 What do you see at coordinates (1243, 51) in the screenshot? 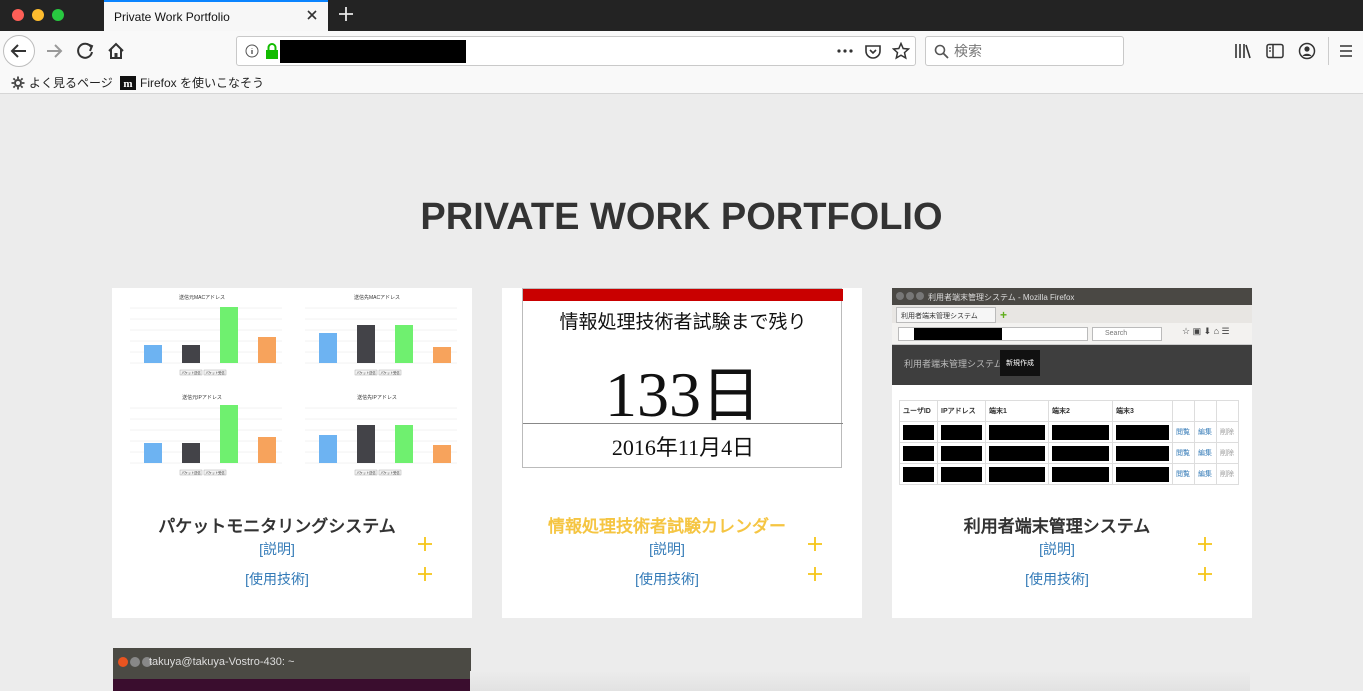
I see `library-icon` at bounding box center [1243, 51].